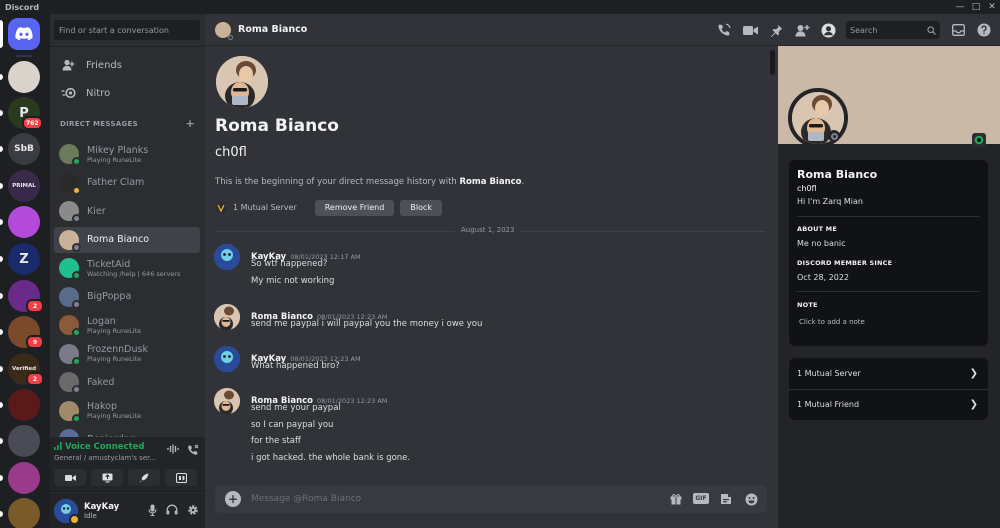 This screenshot has height=528, width=1000. Describe the element at coordinates (193, 451) in the screenshot. I see `disconnect-icon` at that location.